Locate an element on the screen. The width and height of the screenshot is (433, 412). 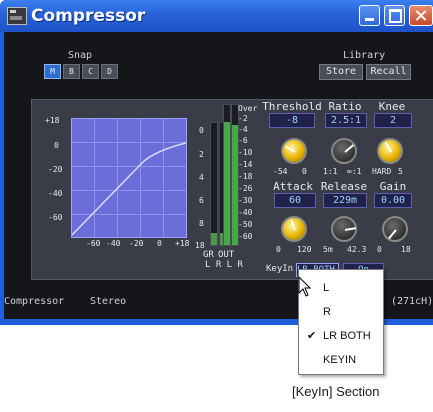
store-button: Store is located at coordinates (341, 72).